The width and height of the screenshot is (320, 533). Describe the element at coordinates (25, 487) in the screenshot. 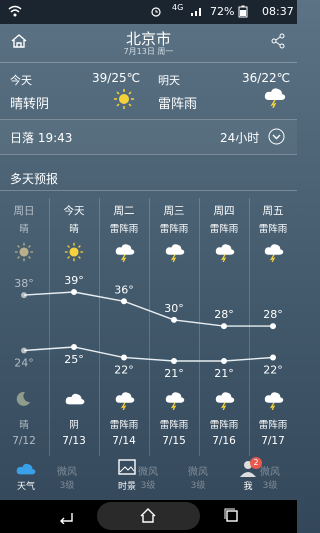

I see `nav-label: 天气` at that location.